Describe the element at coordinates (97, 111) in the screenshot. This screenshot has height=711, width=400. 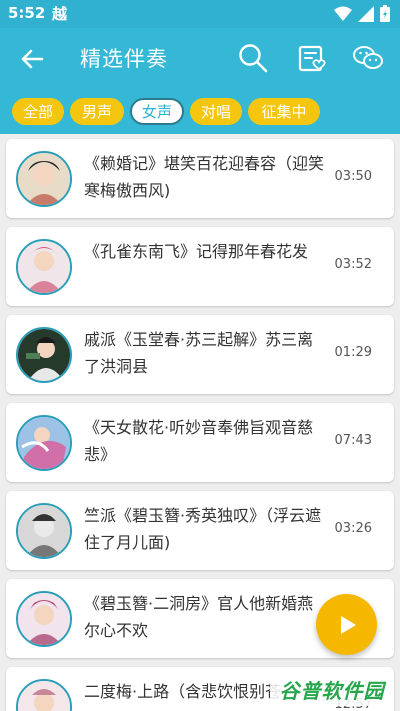
I see `filter-chip-male: 男声` at that location.